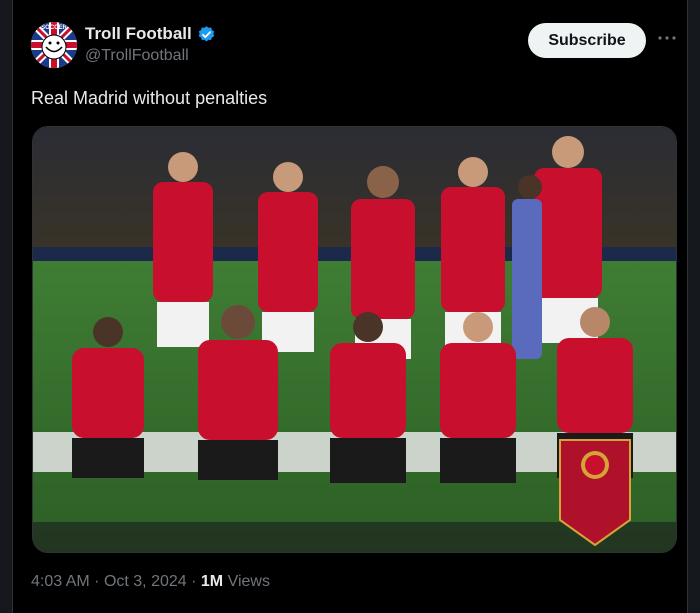  I want to click on avatar-text: SOCCER, so click(54, 28).